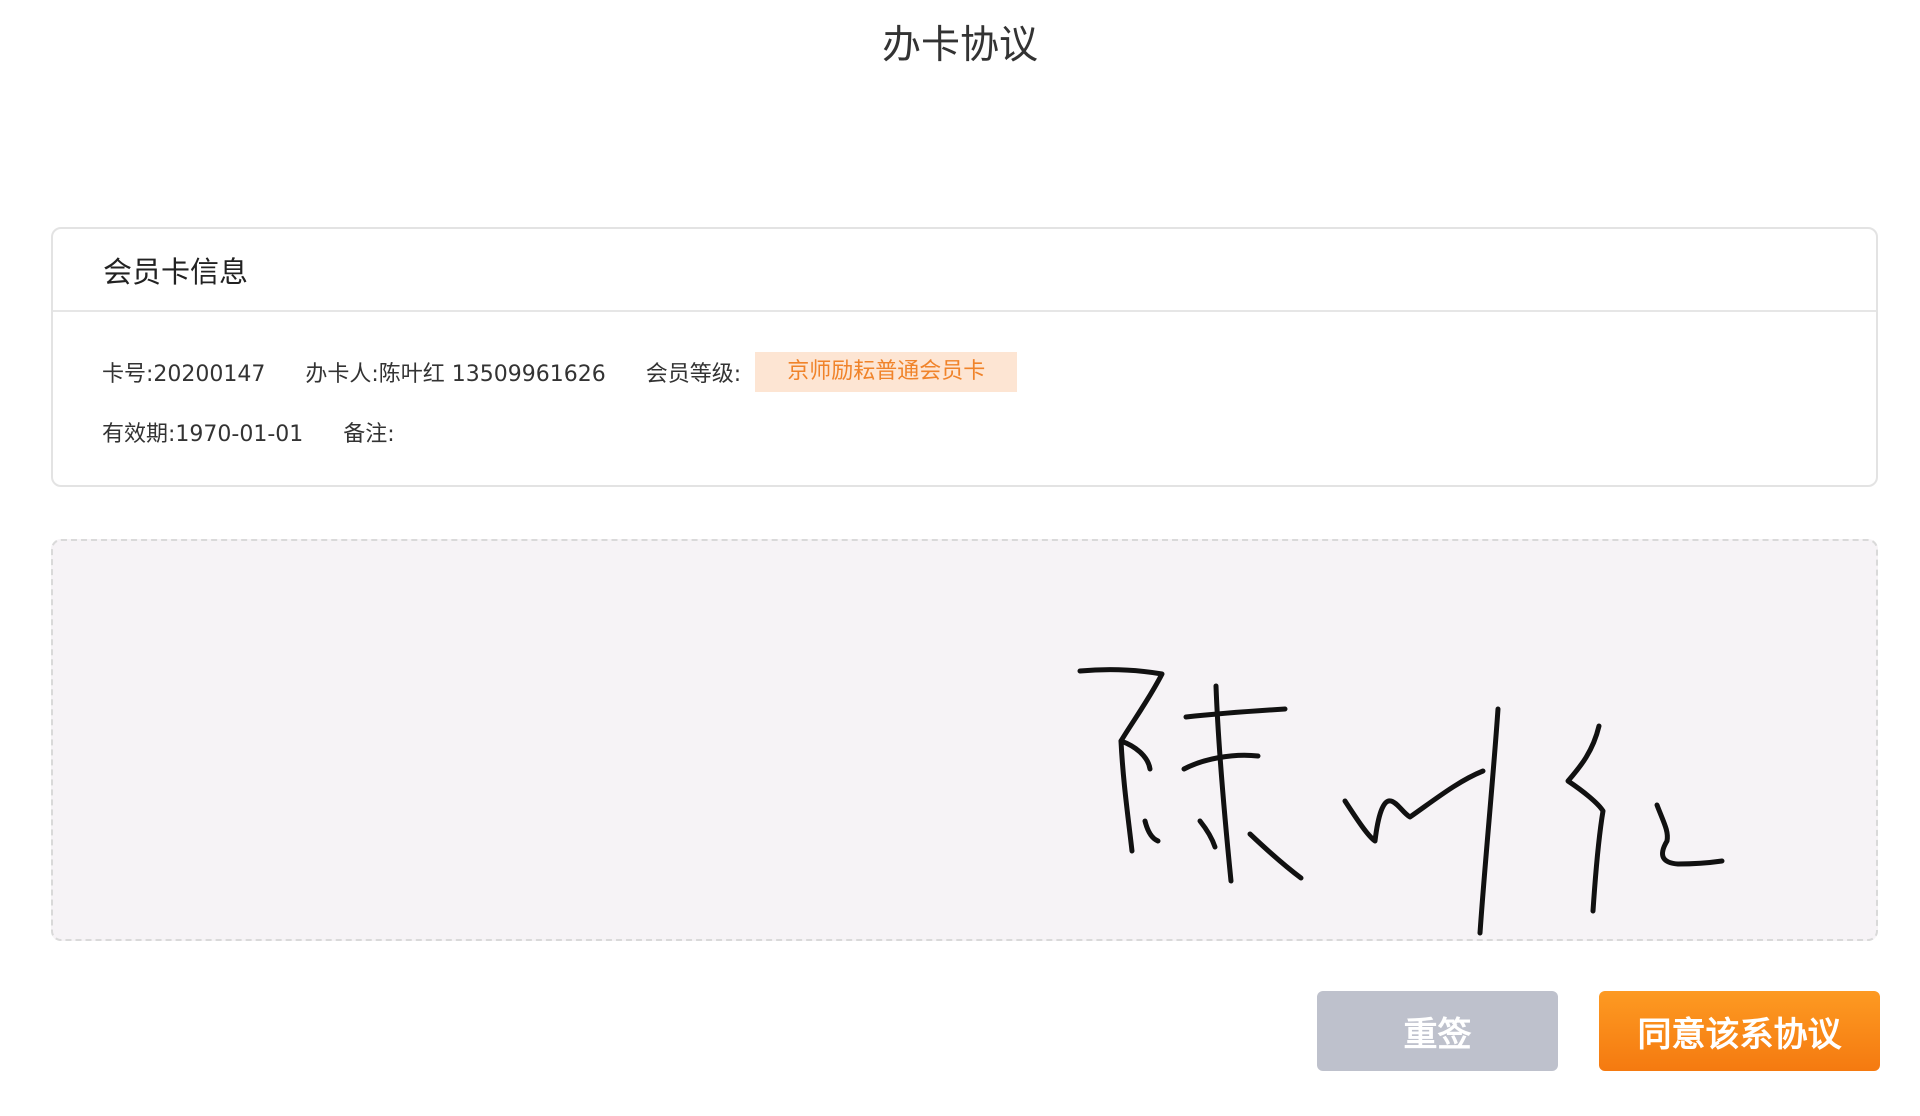 The width and height of the screenshot is (1920, 1116). What do you see at coordinates (959, 45) in the screenshot?
I see `page-title: 办卡协议` at bounding box center [959, 45].